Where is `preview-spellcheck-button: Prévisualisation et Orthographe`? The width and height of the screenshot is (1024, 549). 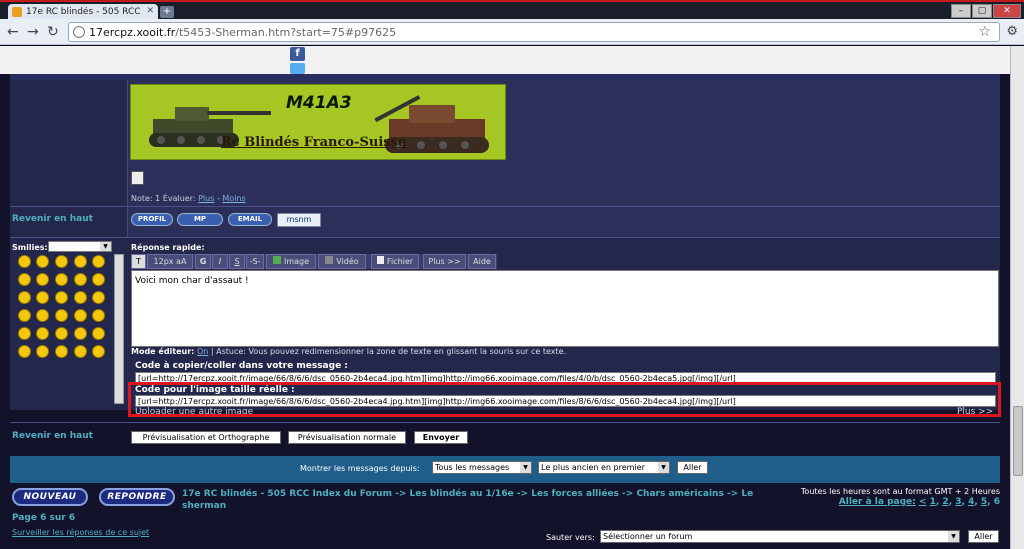 preview-spellcheck-button: Prévisualisation et Orthographe is located at coordinates (206, 437).